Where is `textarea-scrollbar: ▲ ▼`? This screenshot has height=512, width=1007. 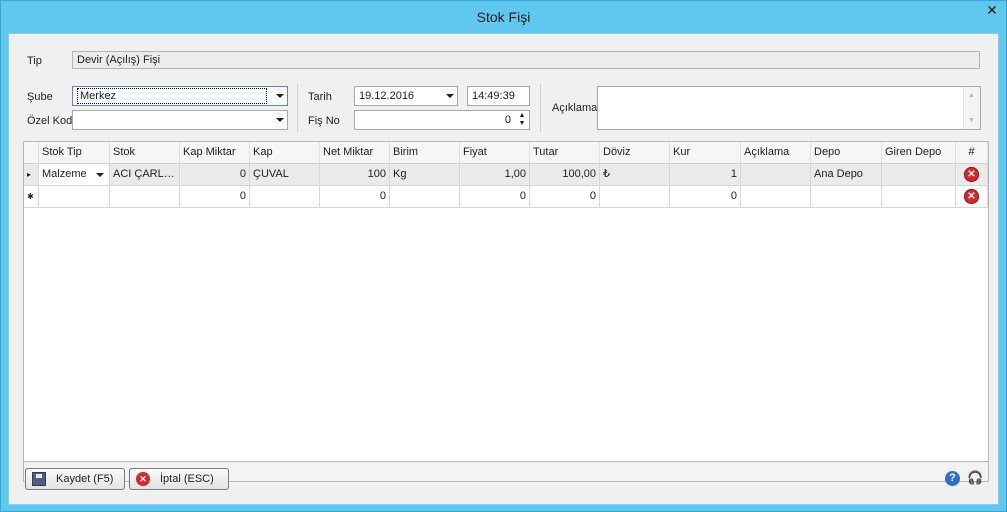 textarea-scrollbar: ▲ ▼ is located at coordinates (971, 108).